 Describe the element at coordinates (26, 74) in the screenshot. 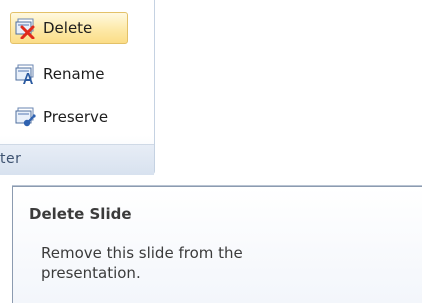

I see `rename-slide-icon` at that location.